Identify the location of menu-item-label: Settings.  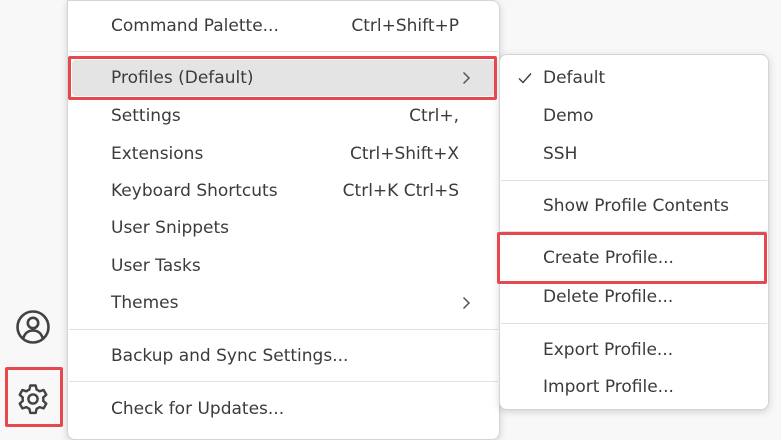
(146, 116).